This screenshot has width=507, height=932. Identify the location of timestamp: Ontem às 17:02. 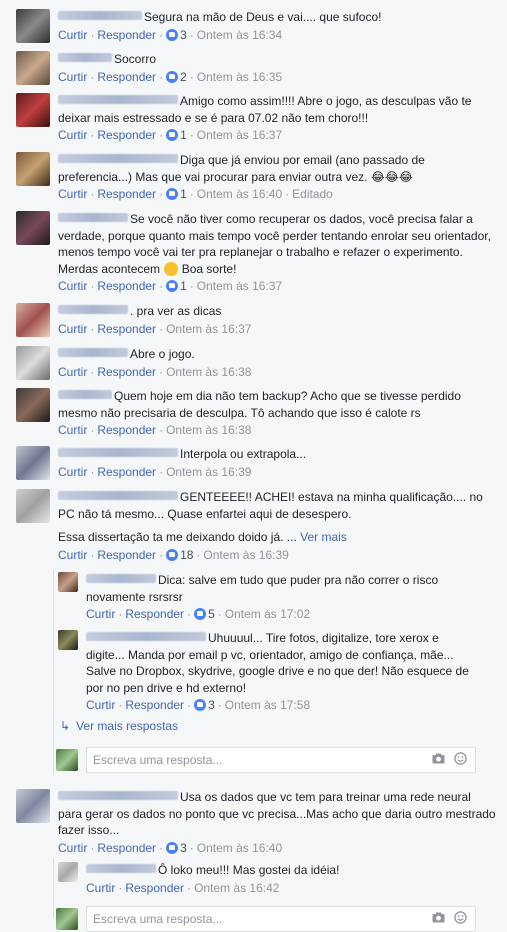
(267, 614).